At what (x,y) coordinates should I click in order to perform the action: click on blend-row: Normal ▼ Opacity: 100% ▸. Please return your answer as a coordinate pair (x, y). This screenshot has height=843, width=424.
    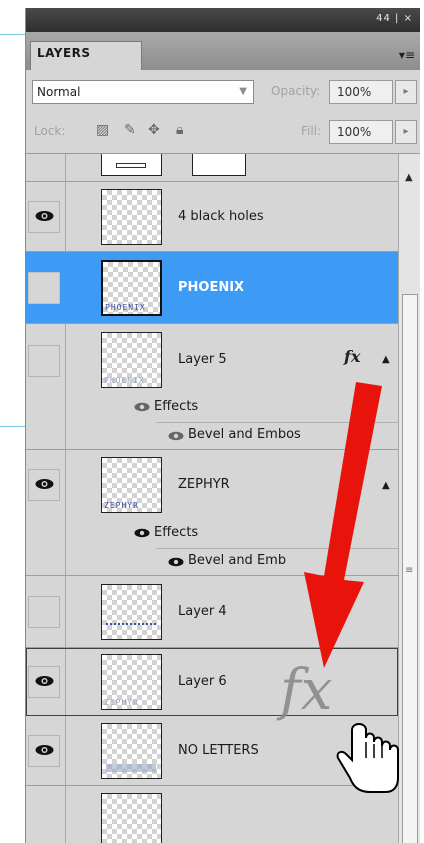
    Looking at the image, I should click on (223, 89).